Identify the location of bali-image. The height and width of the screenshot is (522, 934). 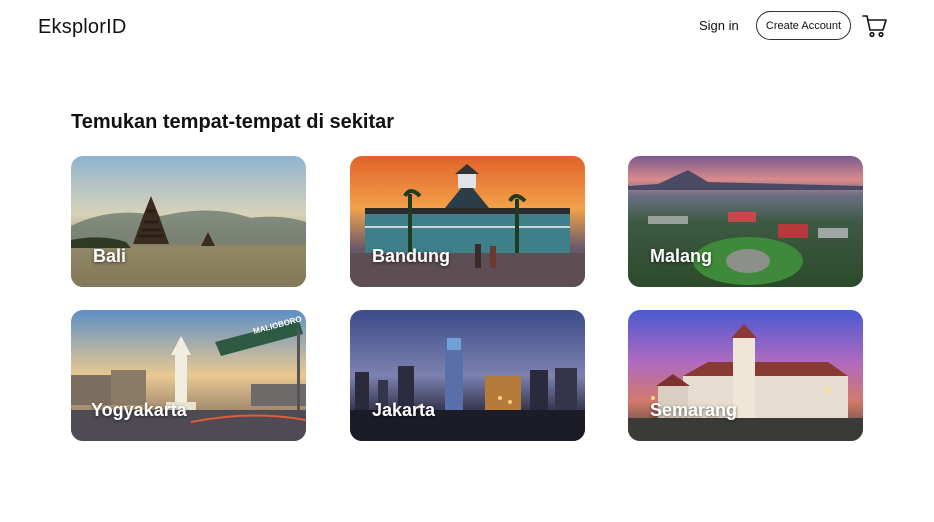
(188, 221).